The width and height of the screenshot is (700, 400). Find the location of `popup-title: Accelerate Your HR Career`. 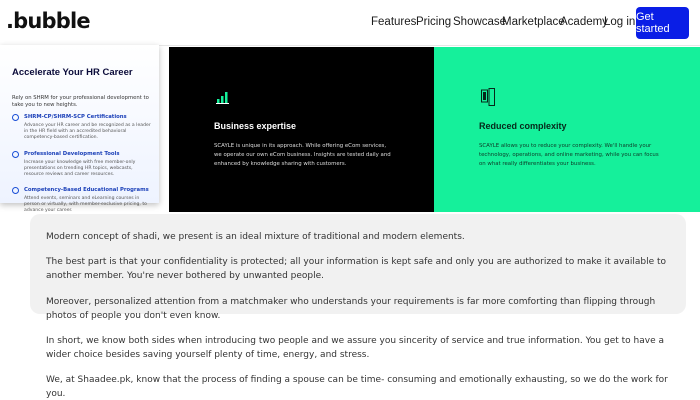

popup-title: Accelerate Your HR Career is located at coordinates (72, 72).